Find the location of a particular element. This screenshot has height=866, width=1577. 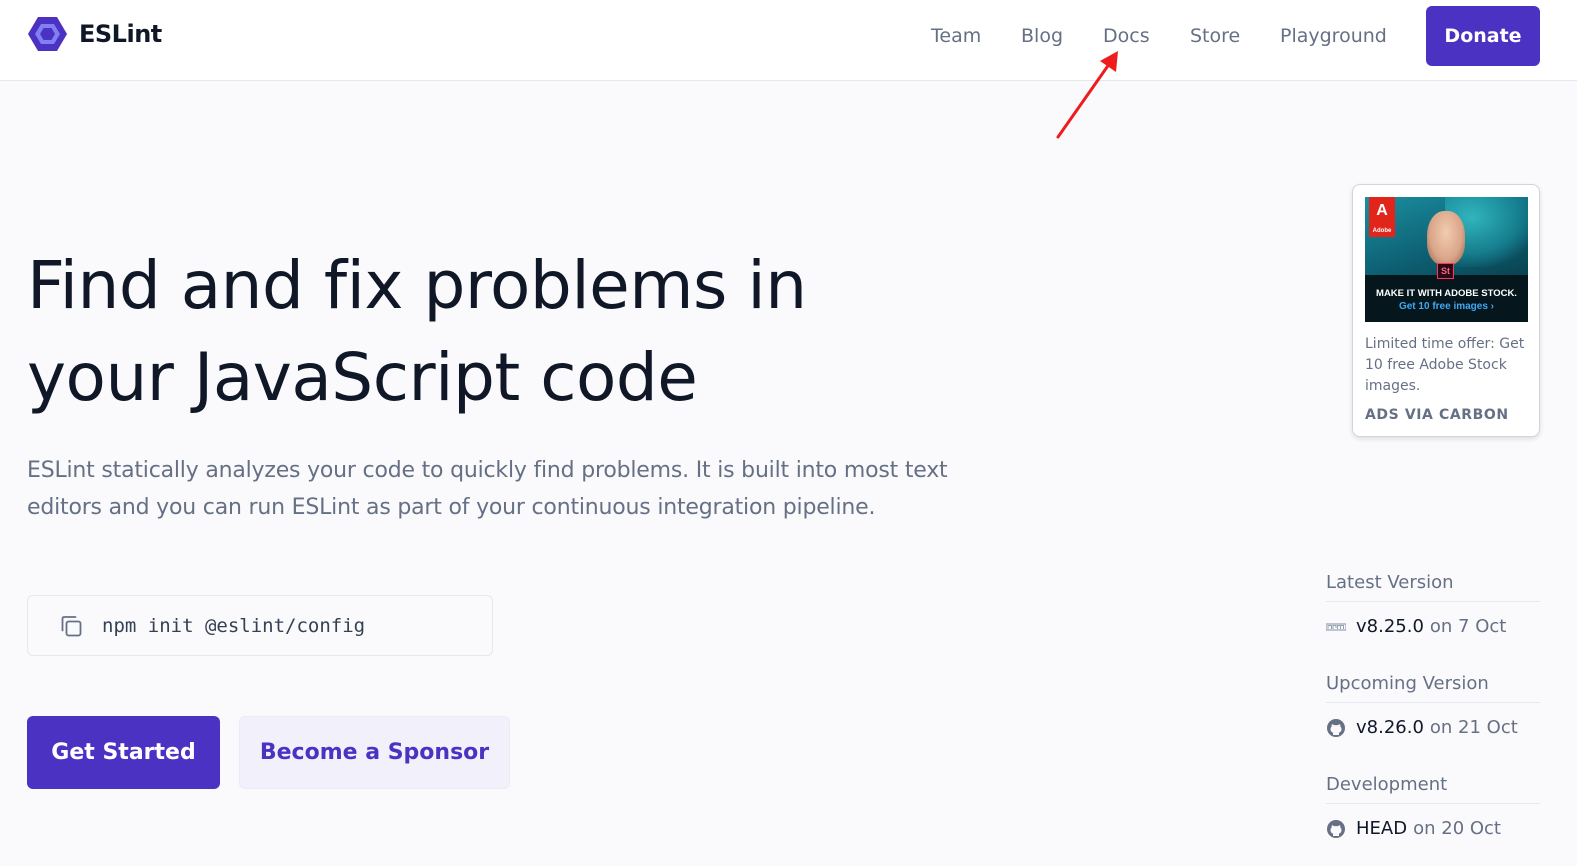

adobe-logo-letter: A is located at coordinates (1382, 210).